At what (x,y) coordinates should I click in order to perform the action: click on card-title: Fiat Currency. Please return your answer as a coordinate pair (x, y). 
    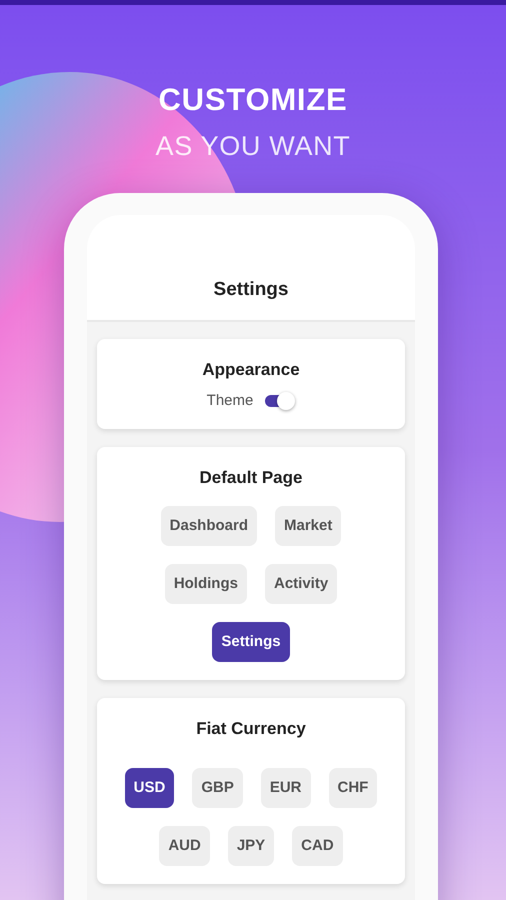
    Looking at the image, I should click on (251, 729).